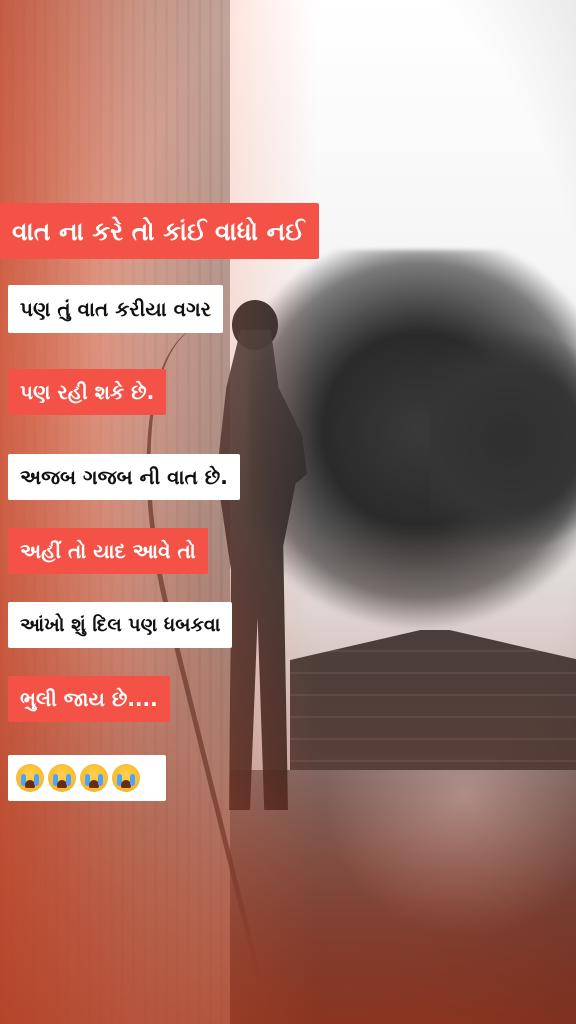 The height and width of the screenshot is (1024, 576). Describe the element at coordinates (87, 392) in the screenshot. I see `caption-line-3: પણ રહી શકે છે.` at that location.